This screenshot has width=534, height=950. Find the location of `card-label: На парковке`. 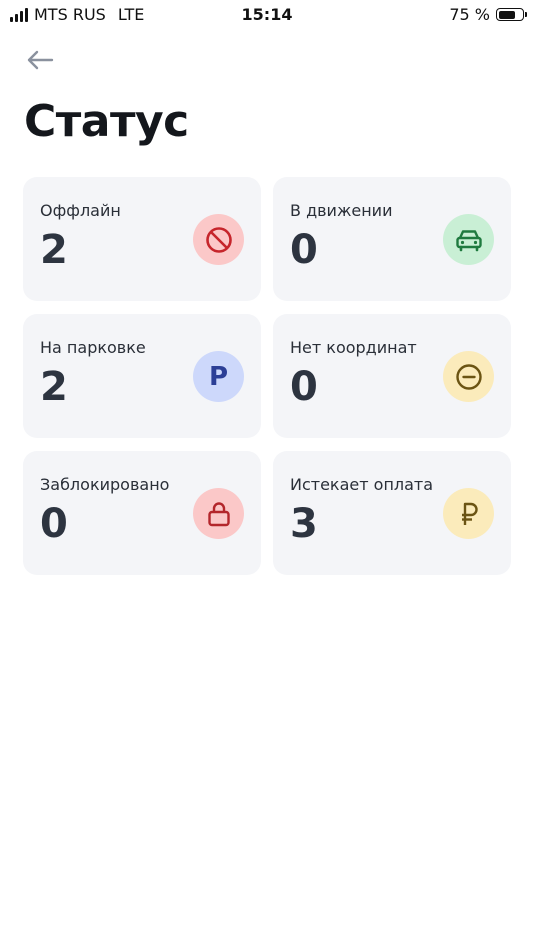

card-label: На парковке is located at coordinates (93, 347).